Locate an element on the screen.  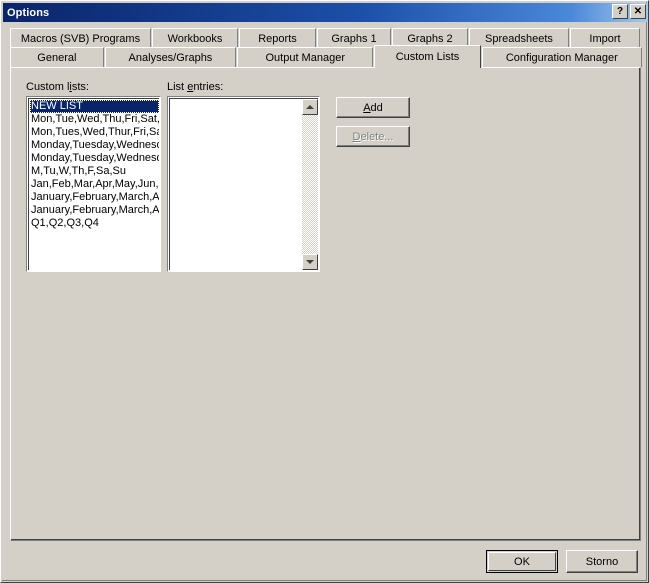
tab-label: Custom Lists is located at coordinates (427, 57).